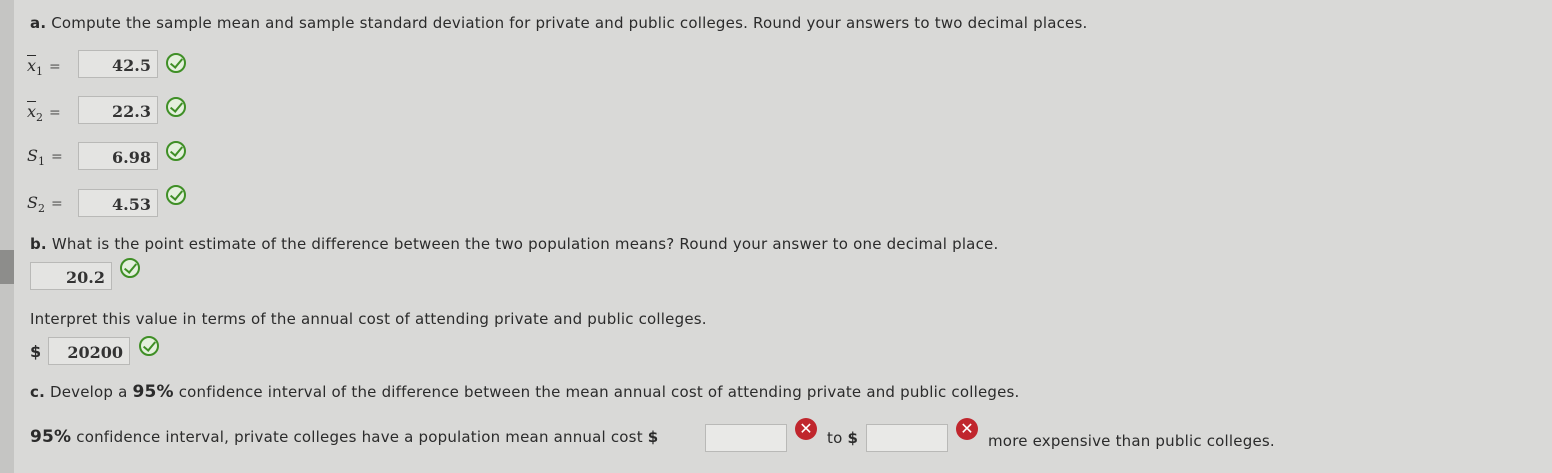  Describe the element at coordinates (7, 236) in the screenshot. I see `left-scroll-strip` at that location.